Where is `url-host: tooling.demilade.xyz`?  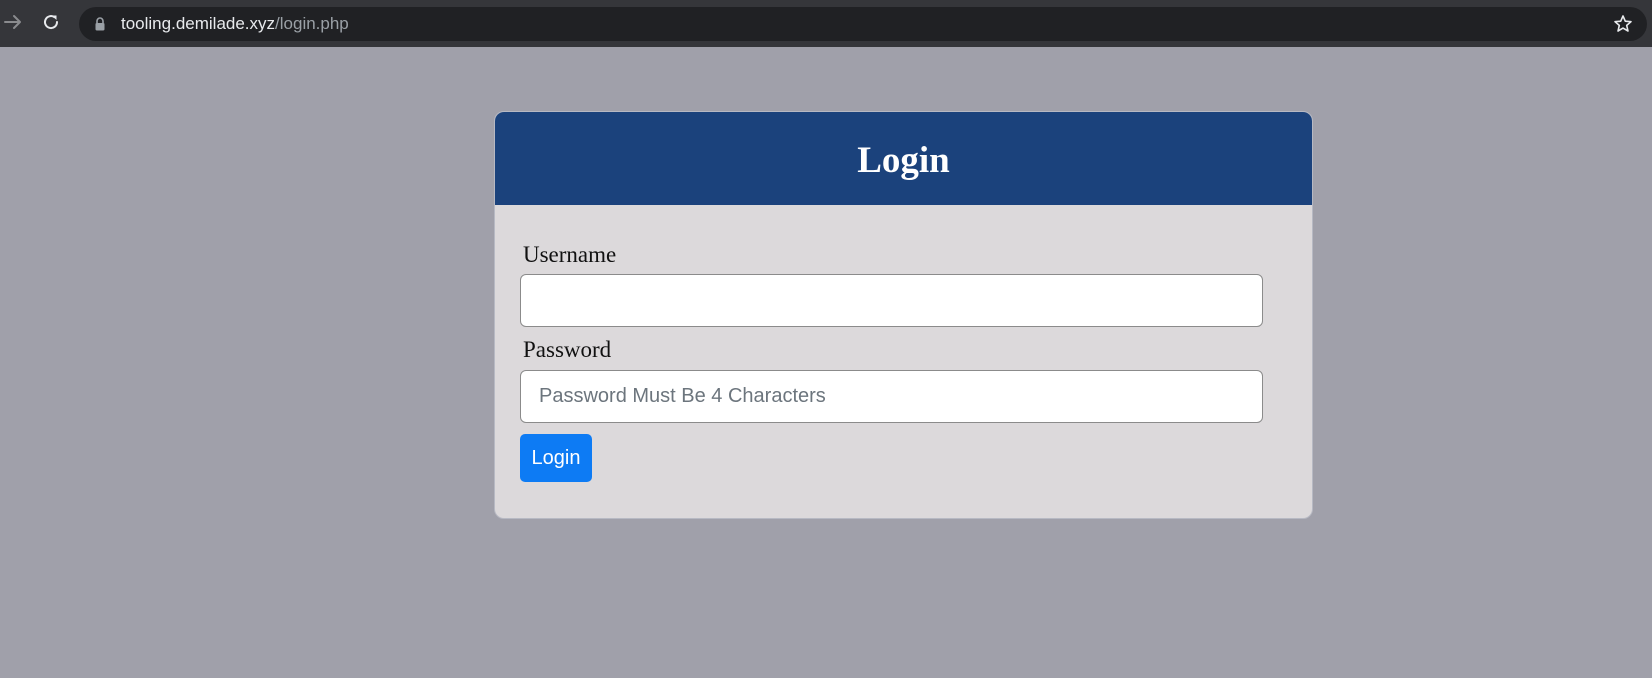
url-host: tooling.demilade.xyz is located at coordinates (198, 23).